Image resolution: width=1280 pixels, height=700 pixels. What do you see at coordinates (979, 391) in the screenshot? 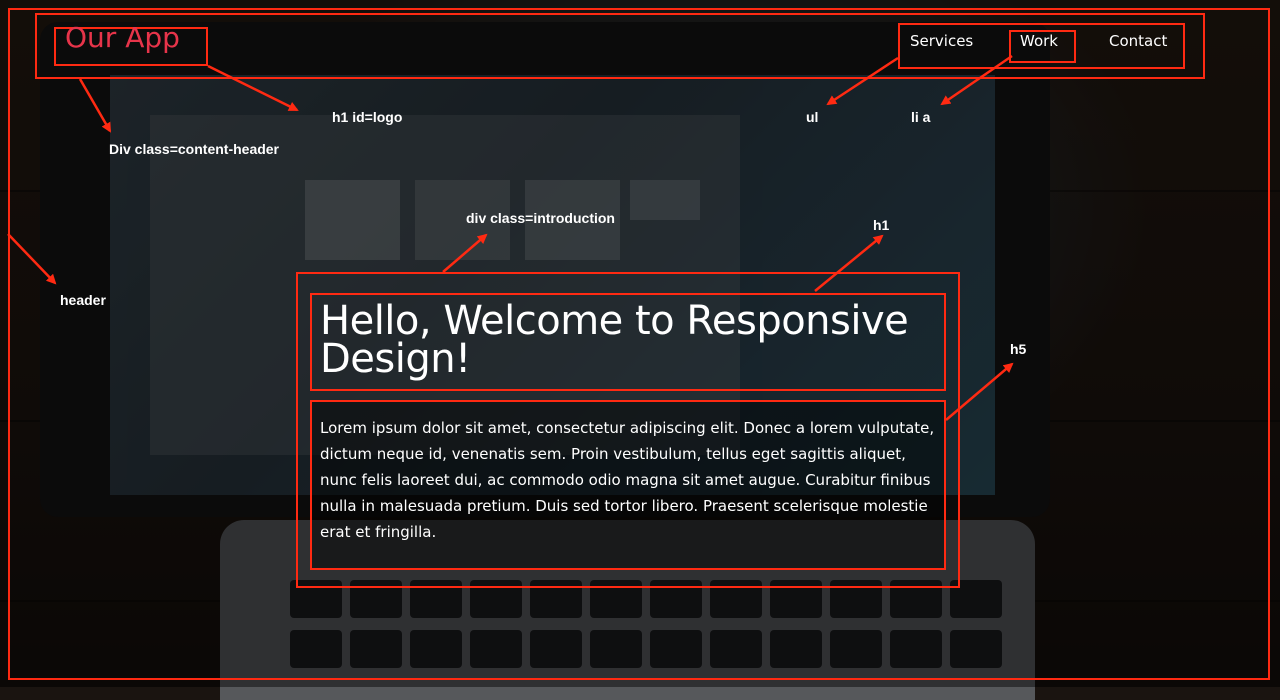
I see `arrow-h5` at bounding box center [979, 391].